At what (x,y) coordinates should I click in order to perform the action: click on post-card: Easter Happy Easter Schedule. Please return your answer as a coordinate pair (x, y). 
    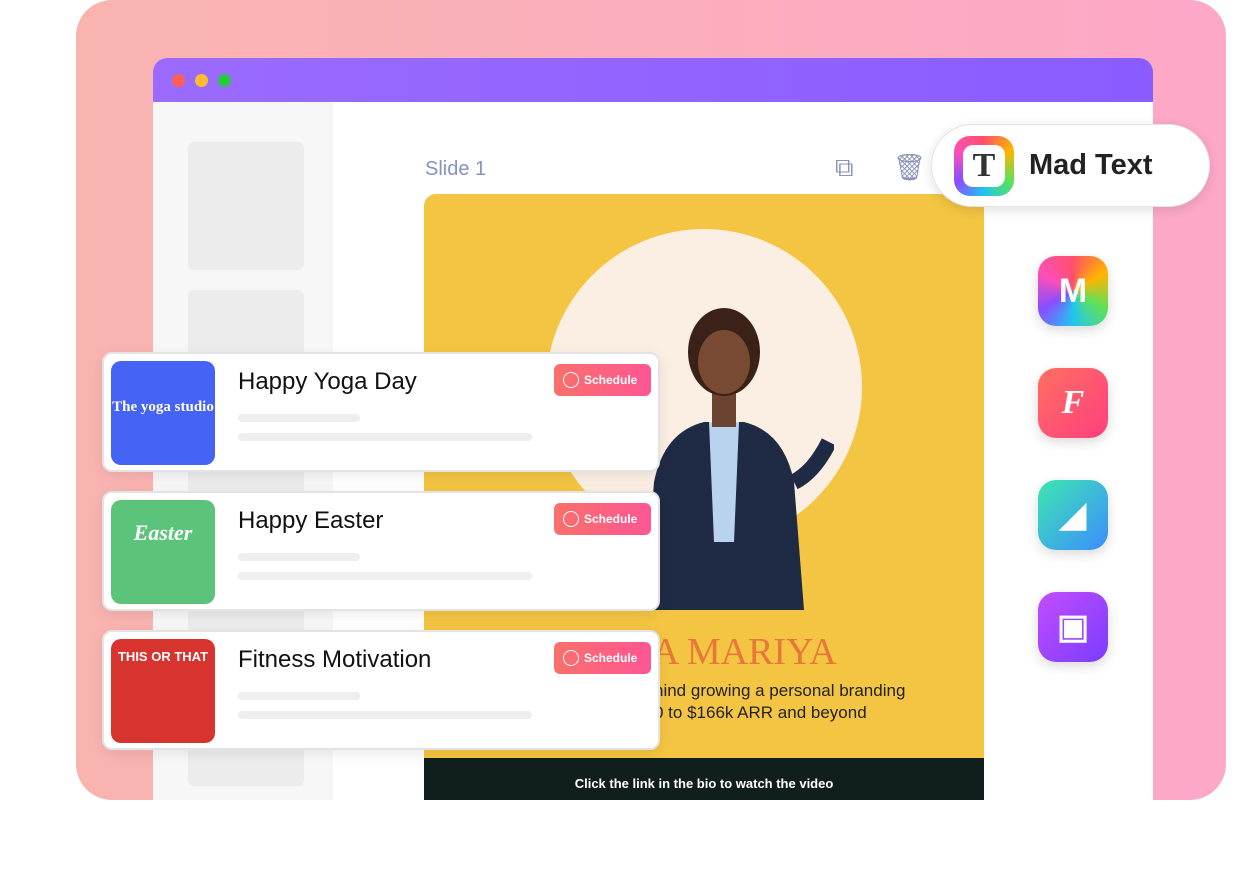
    Looking at the image, I should click on (381, 551).